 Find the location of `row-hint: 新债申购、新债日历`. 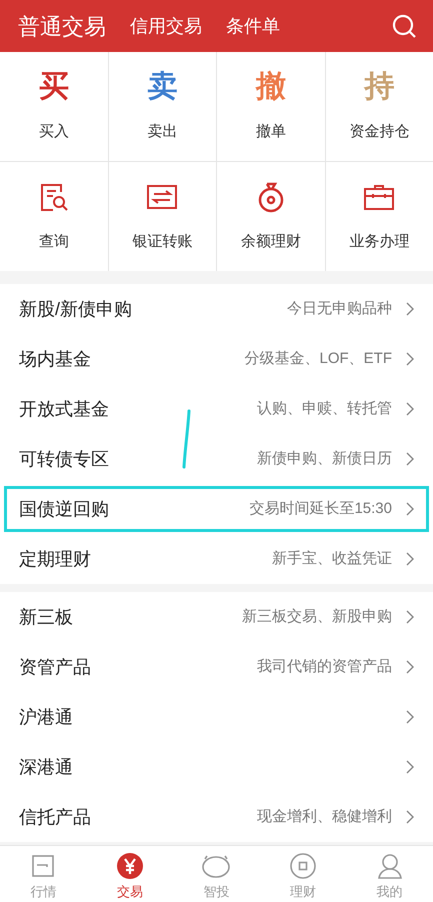

row-hint: 新债申购、新债日历 is located at coordinates (324, 458).